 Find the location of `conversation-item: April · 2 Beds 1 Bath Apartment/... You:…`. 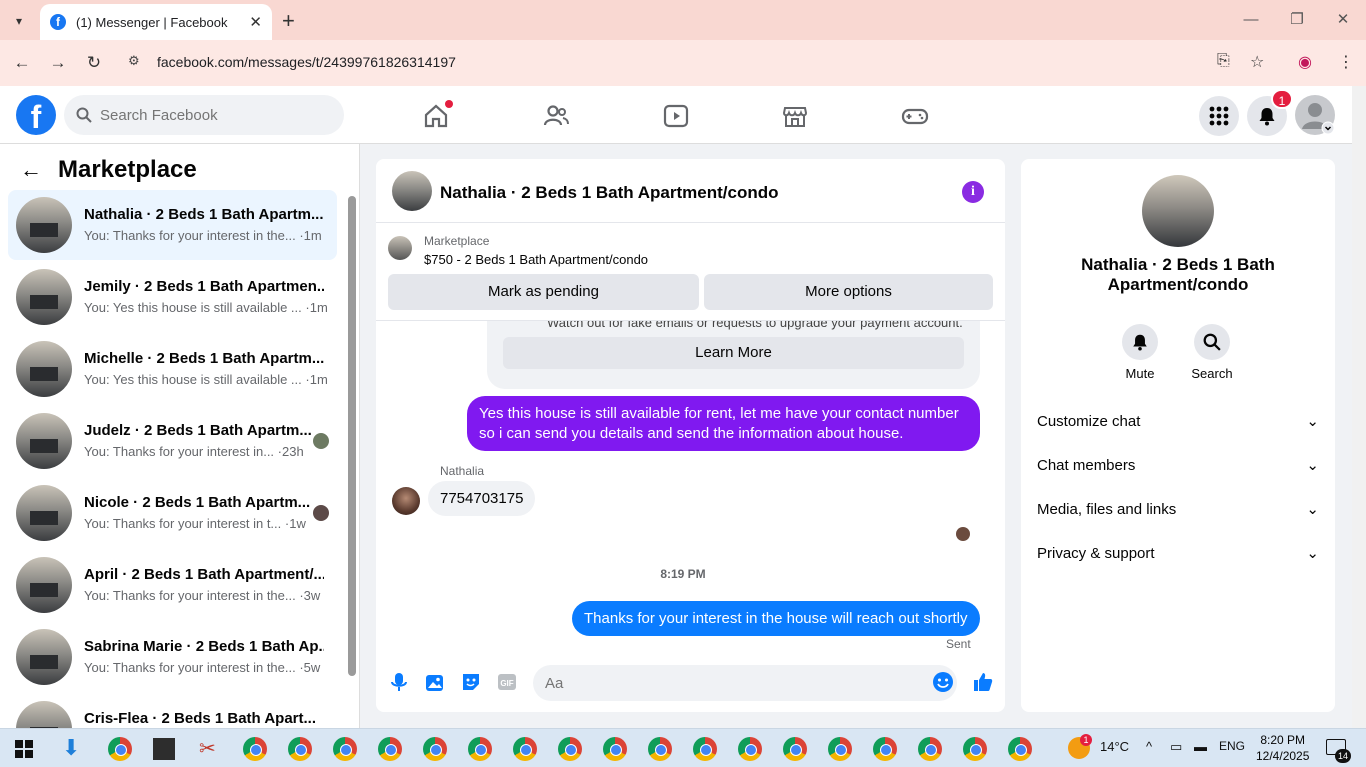

conversation-item: April · 2 Beds 1 Bath Apartment/... You:… is located at coordinates (172, 585).